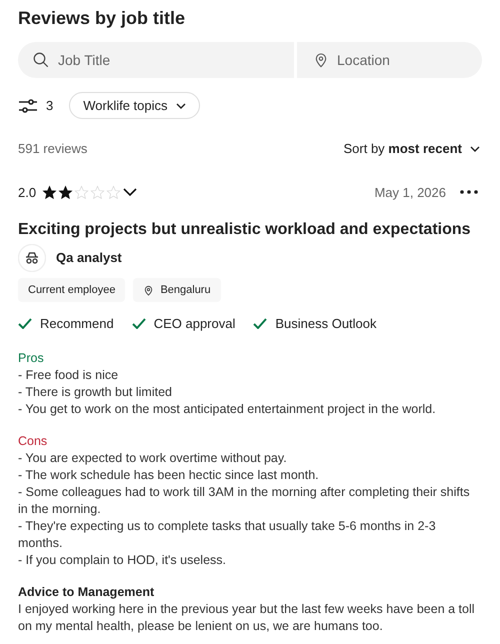 The image size is (500, 644). I want to click on review-title: Exciting projects but unrealistic workload and expectations, so click(245, 230).